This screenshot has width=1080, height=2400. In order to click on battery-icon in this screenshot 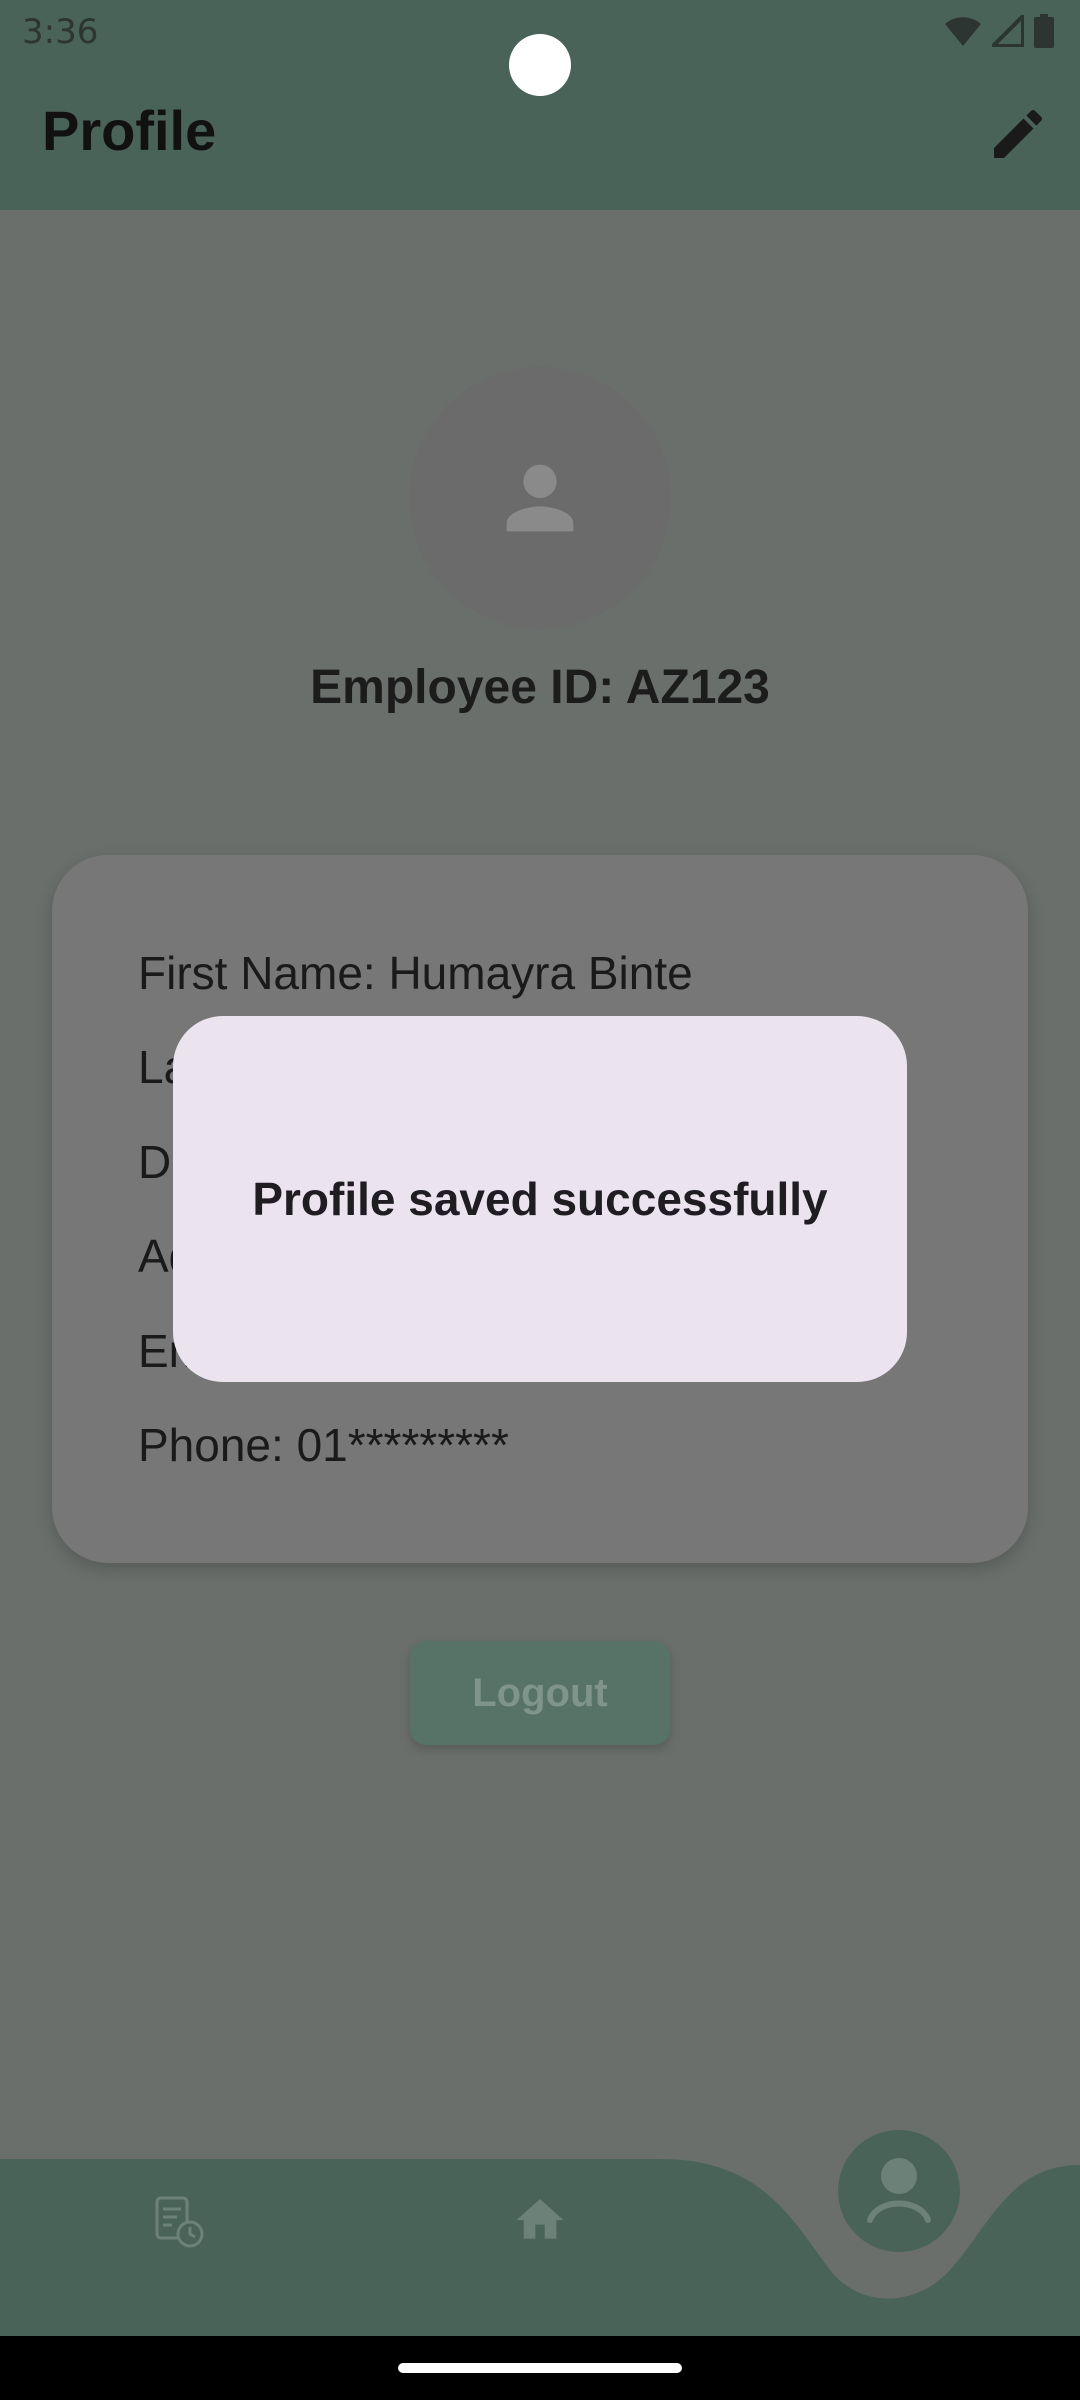, I will do `click(1044, 31)`.